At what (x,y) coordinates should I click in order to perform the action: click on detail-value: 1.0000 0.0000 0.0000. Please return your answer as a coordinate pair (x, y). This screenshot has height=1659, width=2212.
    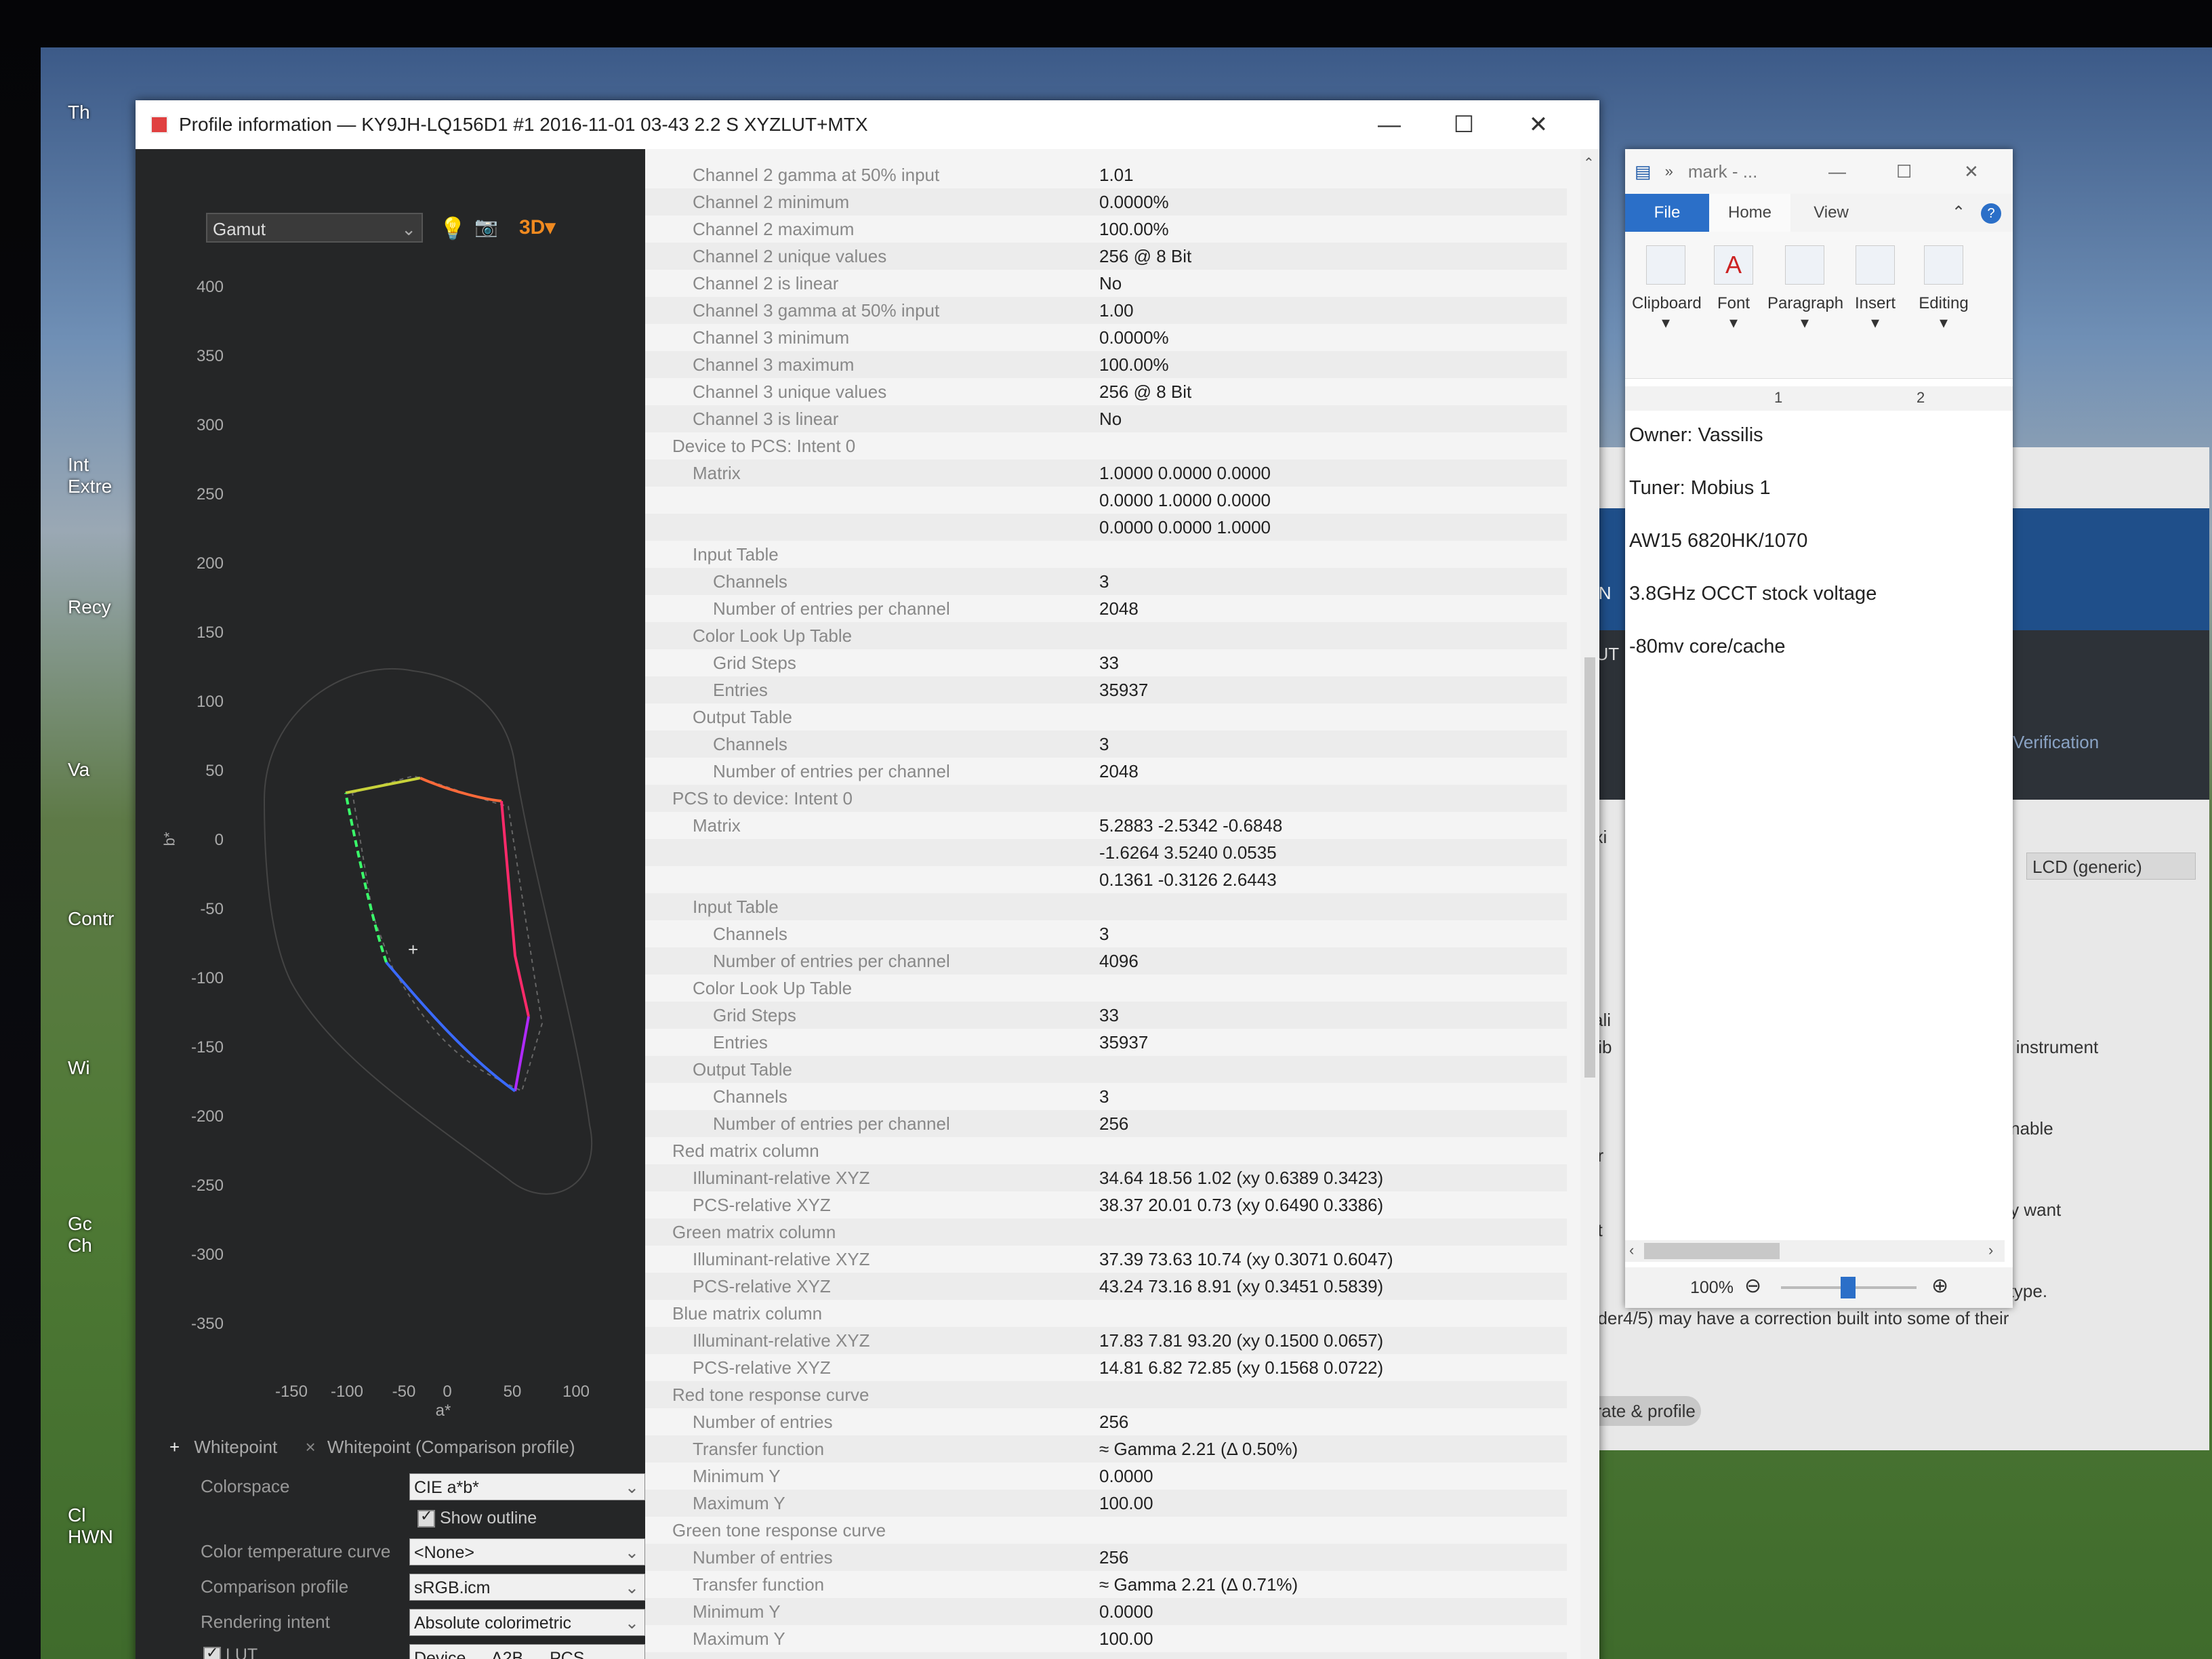
    Looking at the image, I should click on (1185, 473).